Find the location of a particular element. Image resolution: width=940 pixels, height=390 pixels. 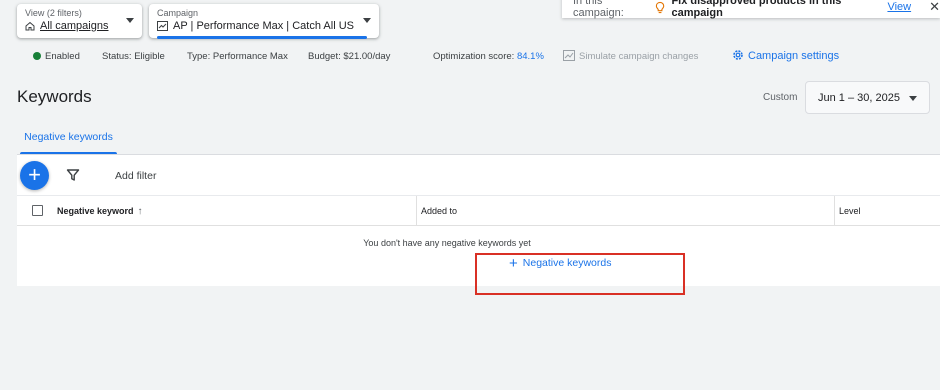

page-title: Keywords is located at coordinates (54, 96).